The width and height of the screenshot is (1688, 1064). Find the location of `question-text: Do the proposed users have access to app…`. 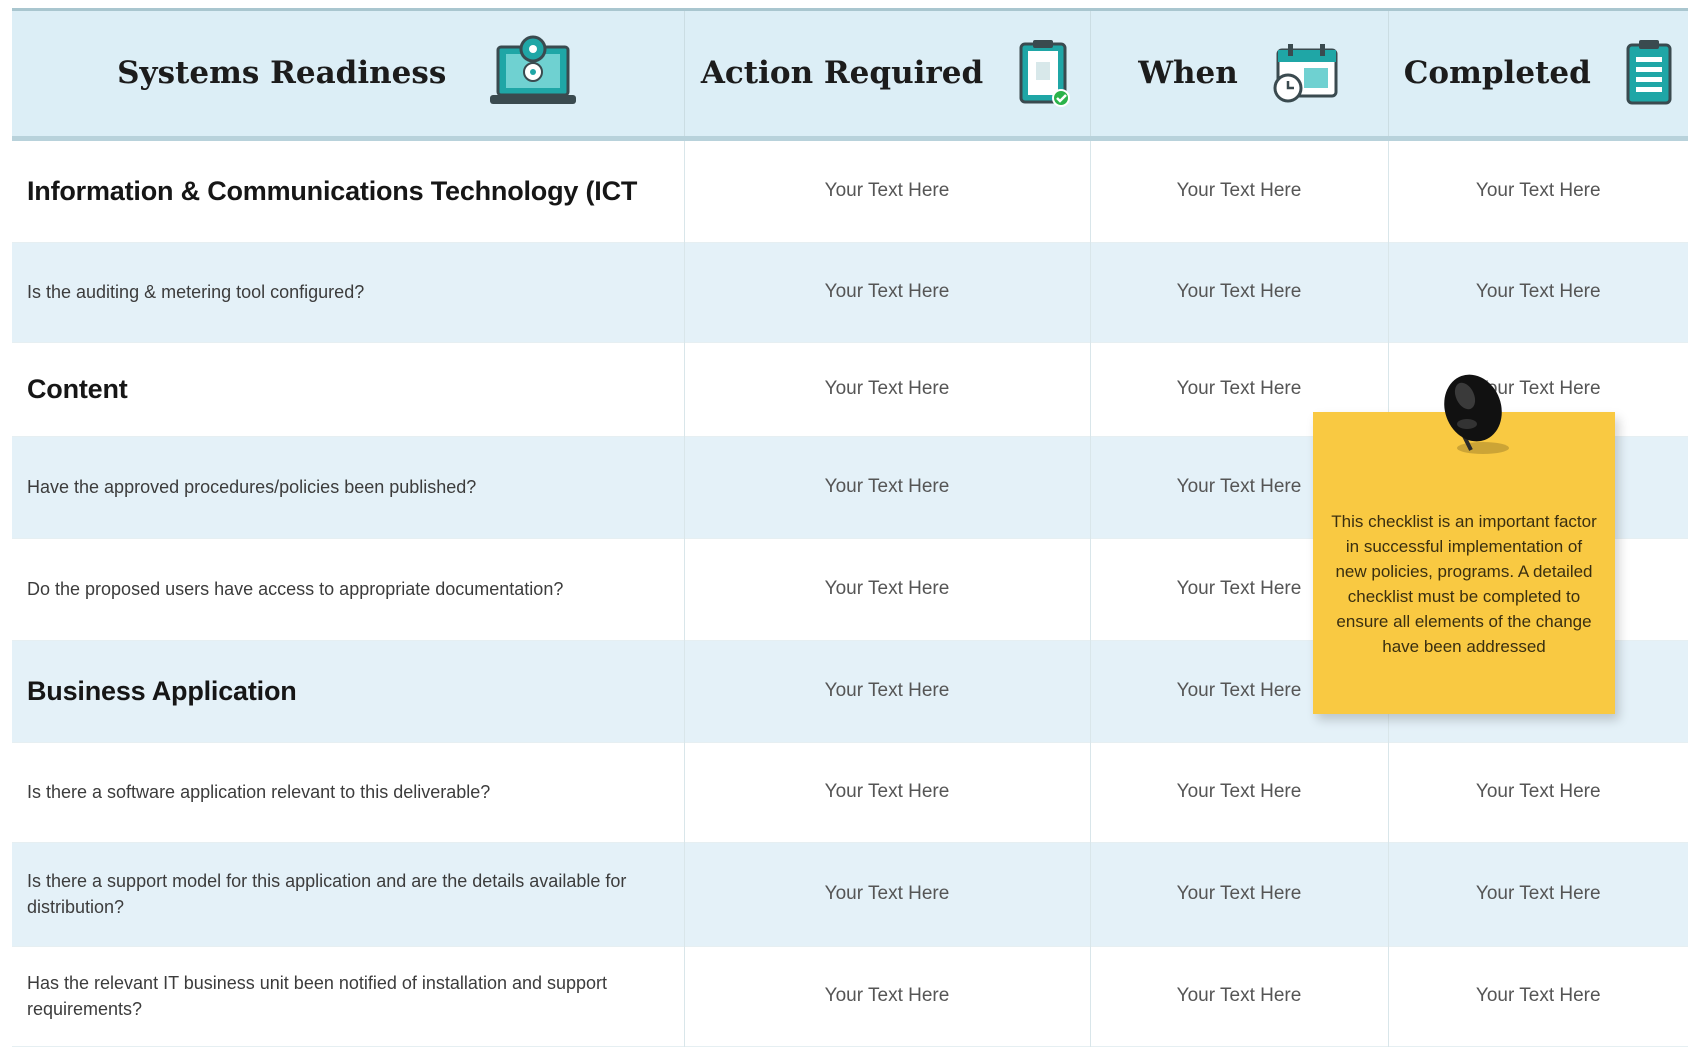

question-text: Do the proposed users have access to app… is located at coordinates (295, 589).